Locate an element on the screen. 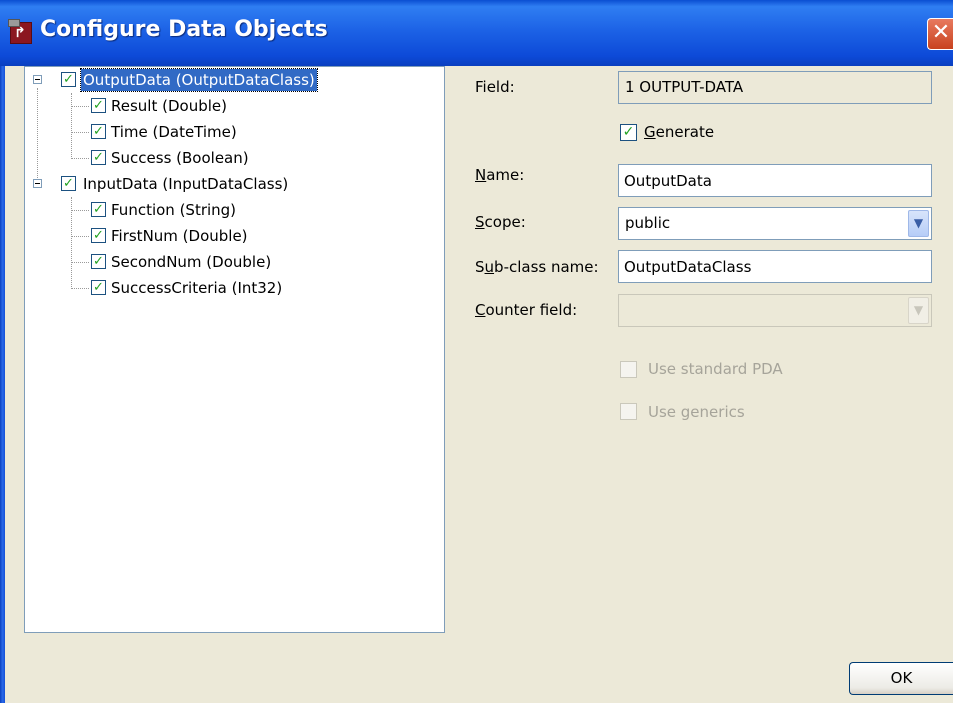 The width and height of the screenshot is (953, 703). use-generics-label: Use generics is located at coordinates (696, 412).